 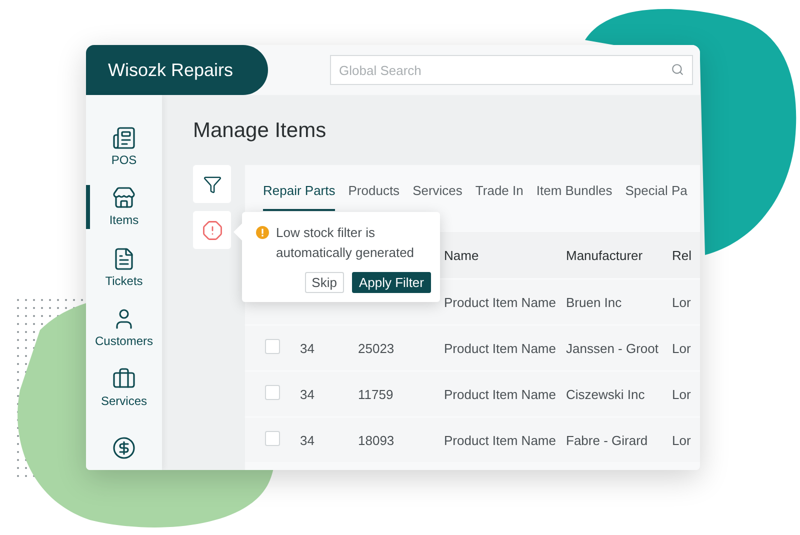 What do you see at coordinates (376, 394) in the screenshot?
I see `table-cell: 11759` at bounding box center [376, 394].